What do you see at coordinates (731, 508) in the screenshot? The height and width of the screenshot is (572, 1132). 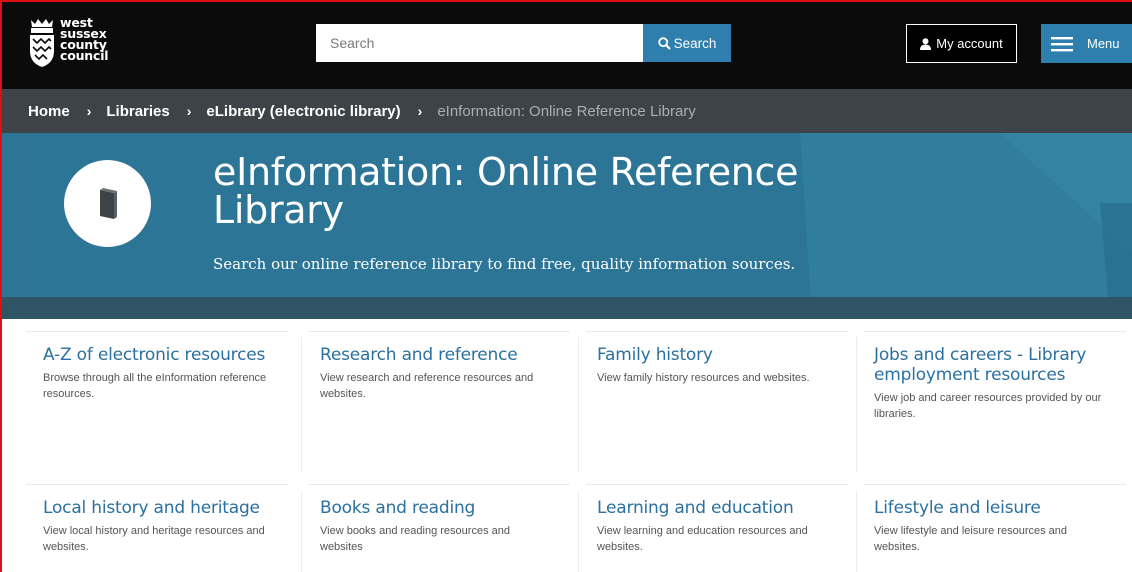 I see `topic-card-link: Learning and education` at bounding box center [731, 508].